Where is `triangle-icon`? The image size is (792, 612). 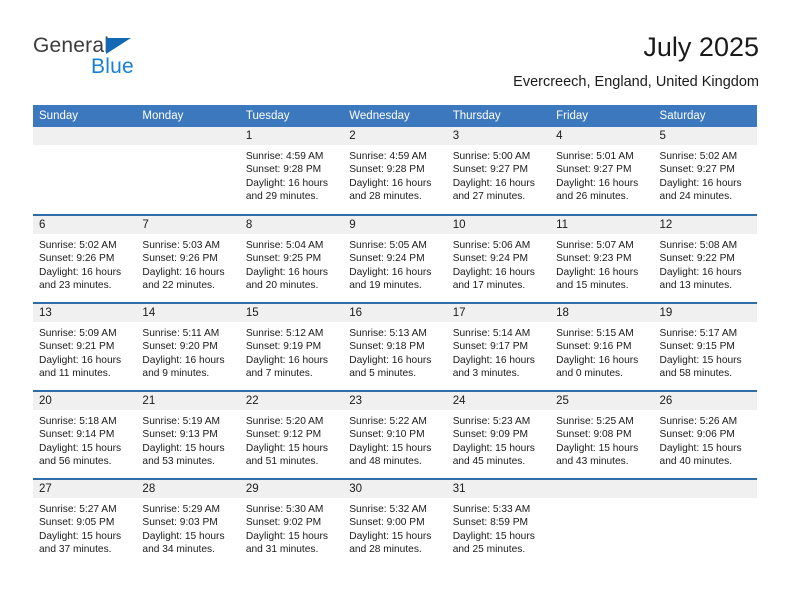
triangle-icon is located at coordinates (118, 46).